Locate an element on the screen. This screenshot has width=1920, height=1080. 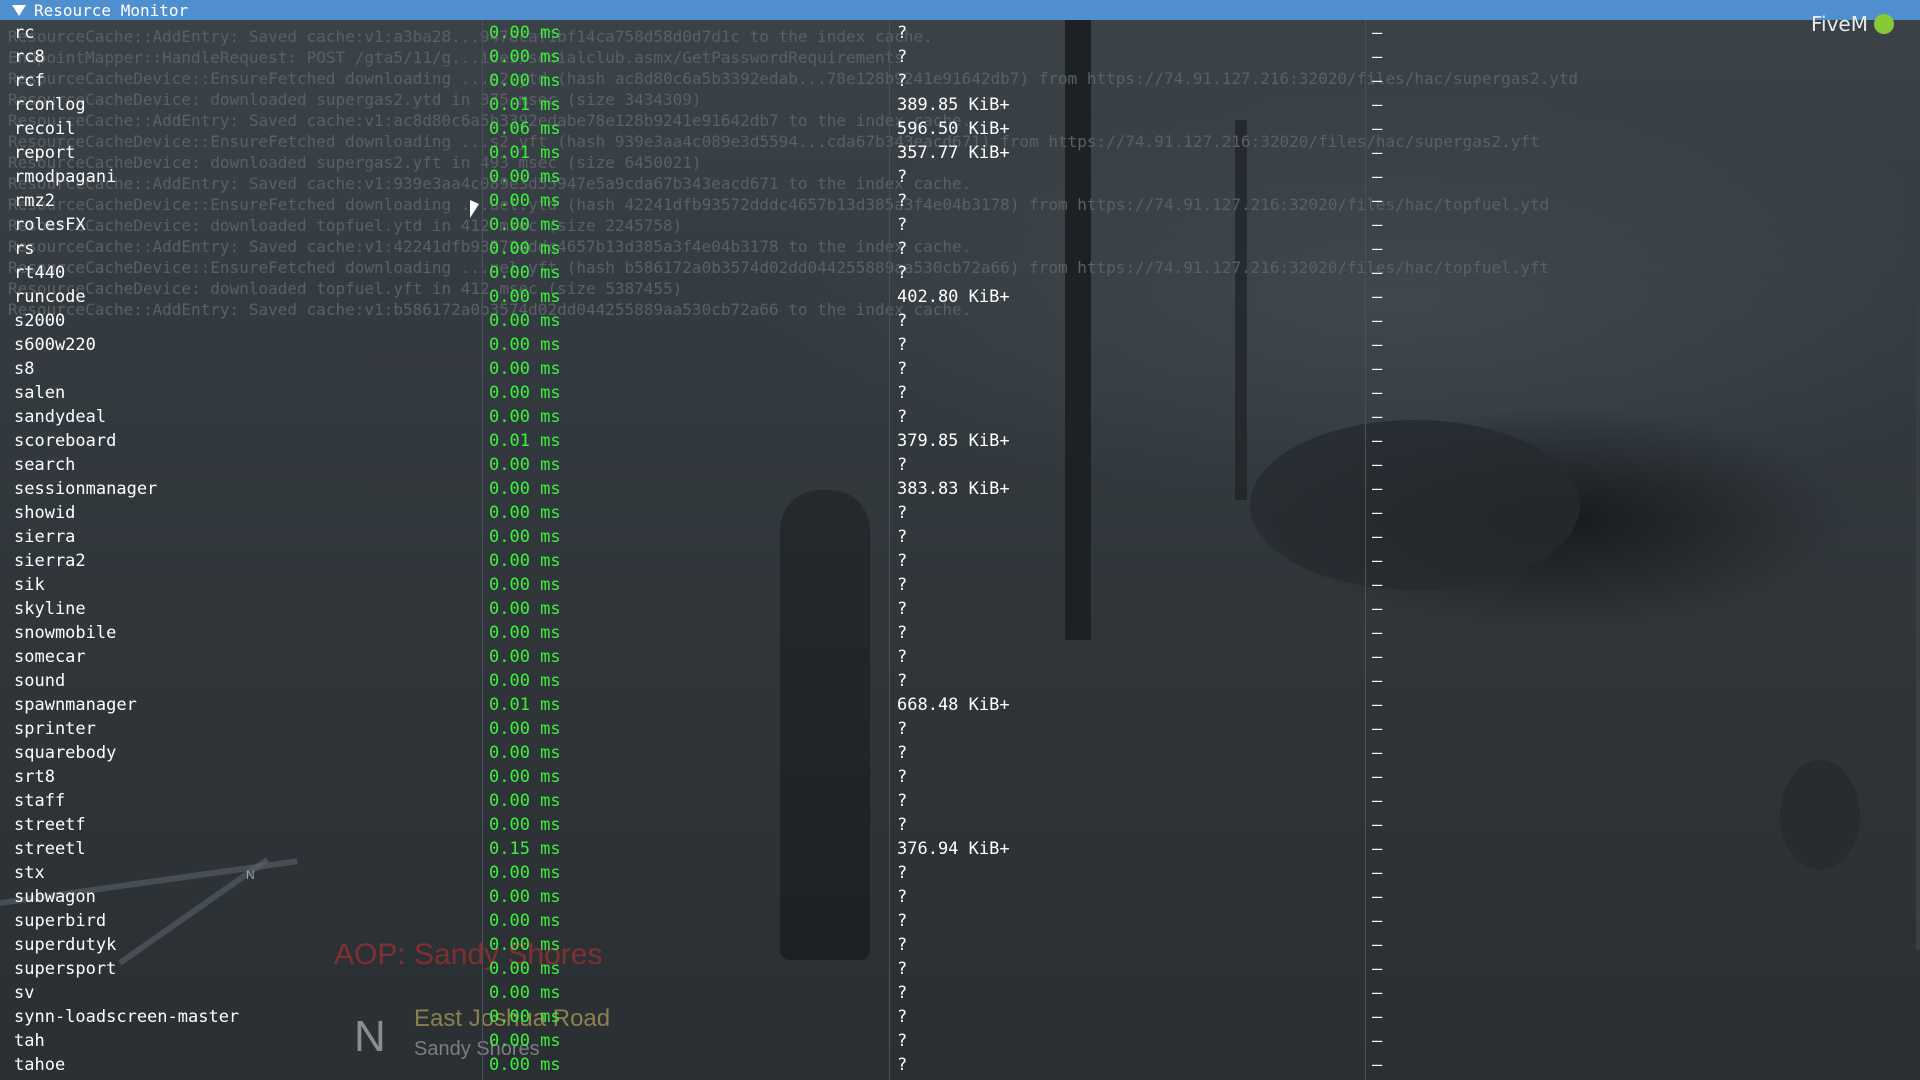
table-row: sierra2 0.00 ms? – is located at coordinates (960, 560).